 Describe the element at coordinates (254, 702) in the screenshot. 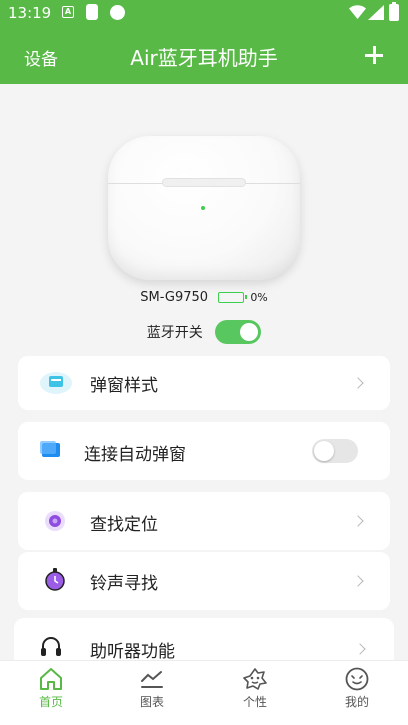

I see `nav-label-personalize: 个性` at that location.